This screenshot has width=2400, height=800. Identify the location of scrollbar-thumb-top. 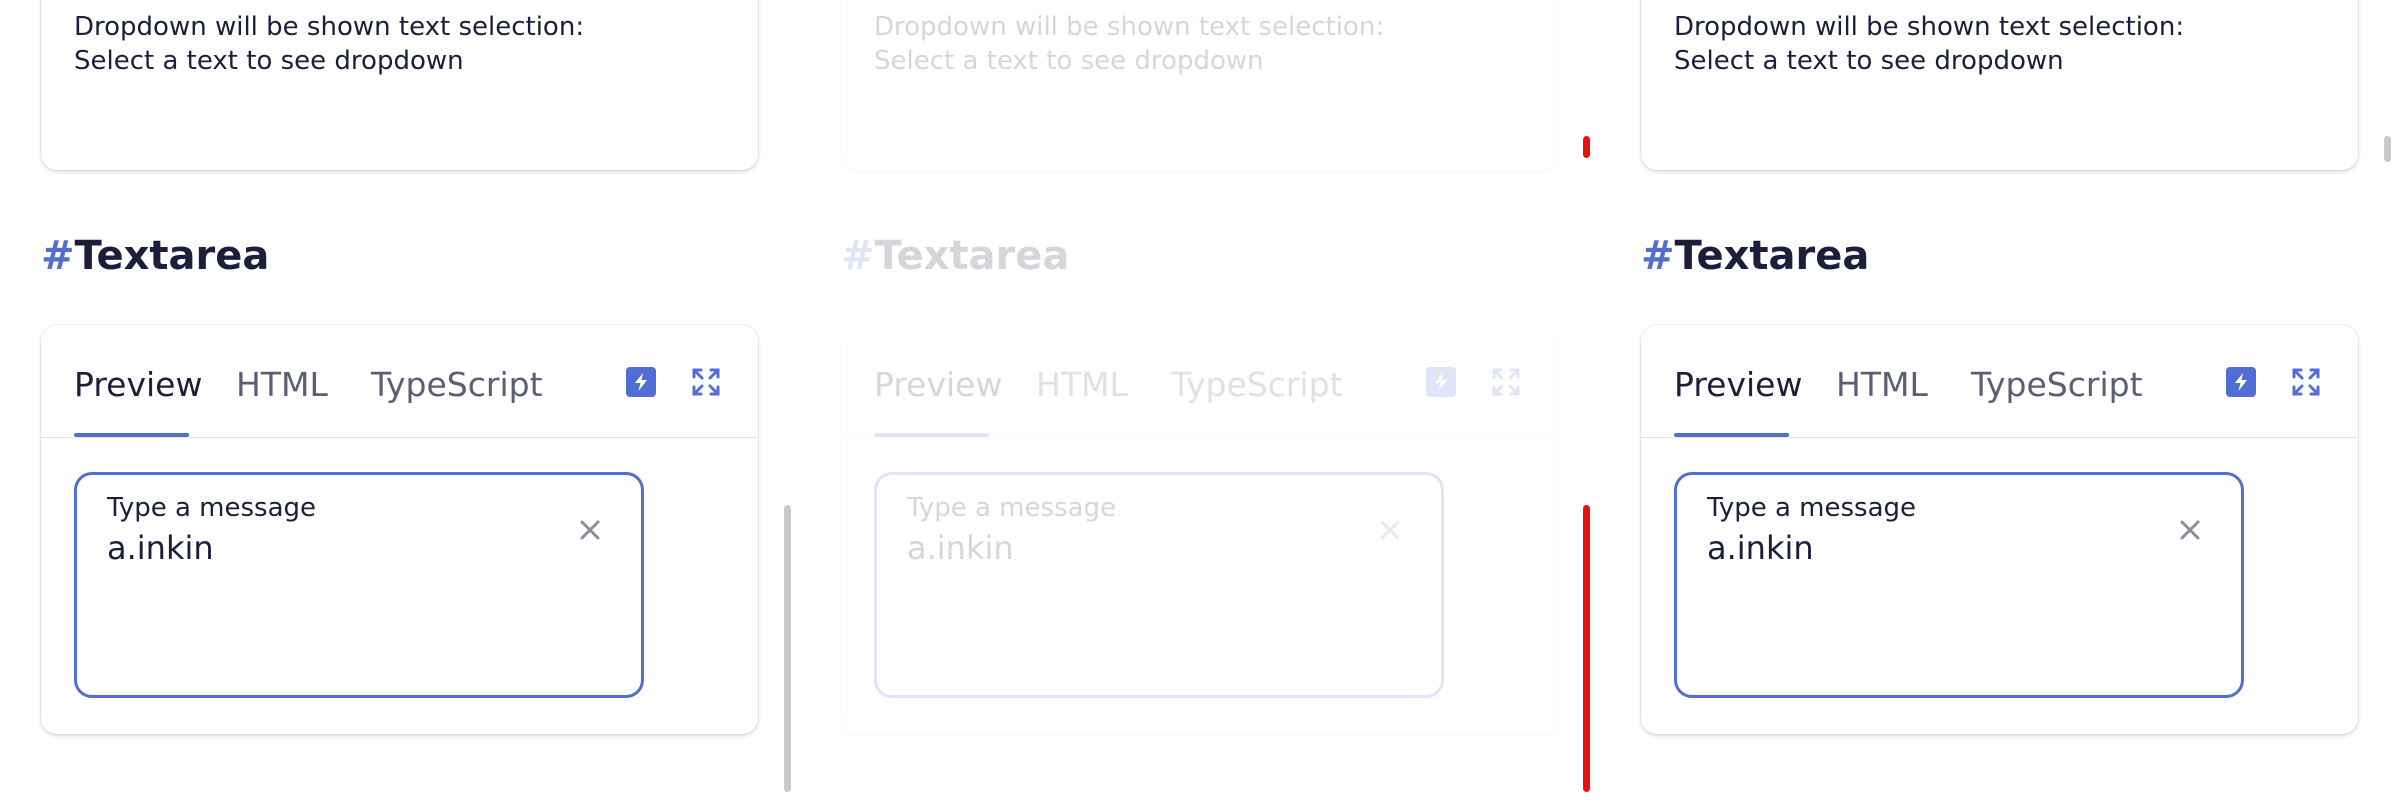
(1586, 147).